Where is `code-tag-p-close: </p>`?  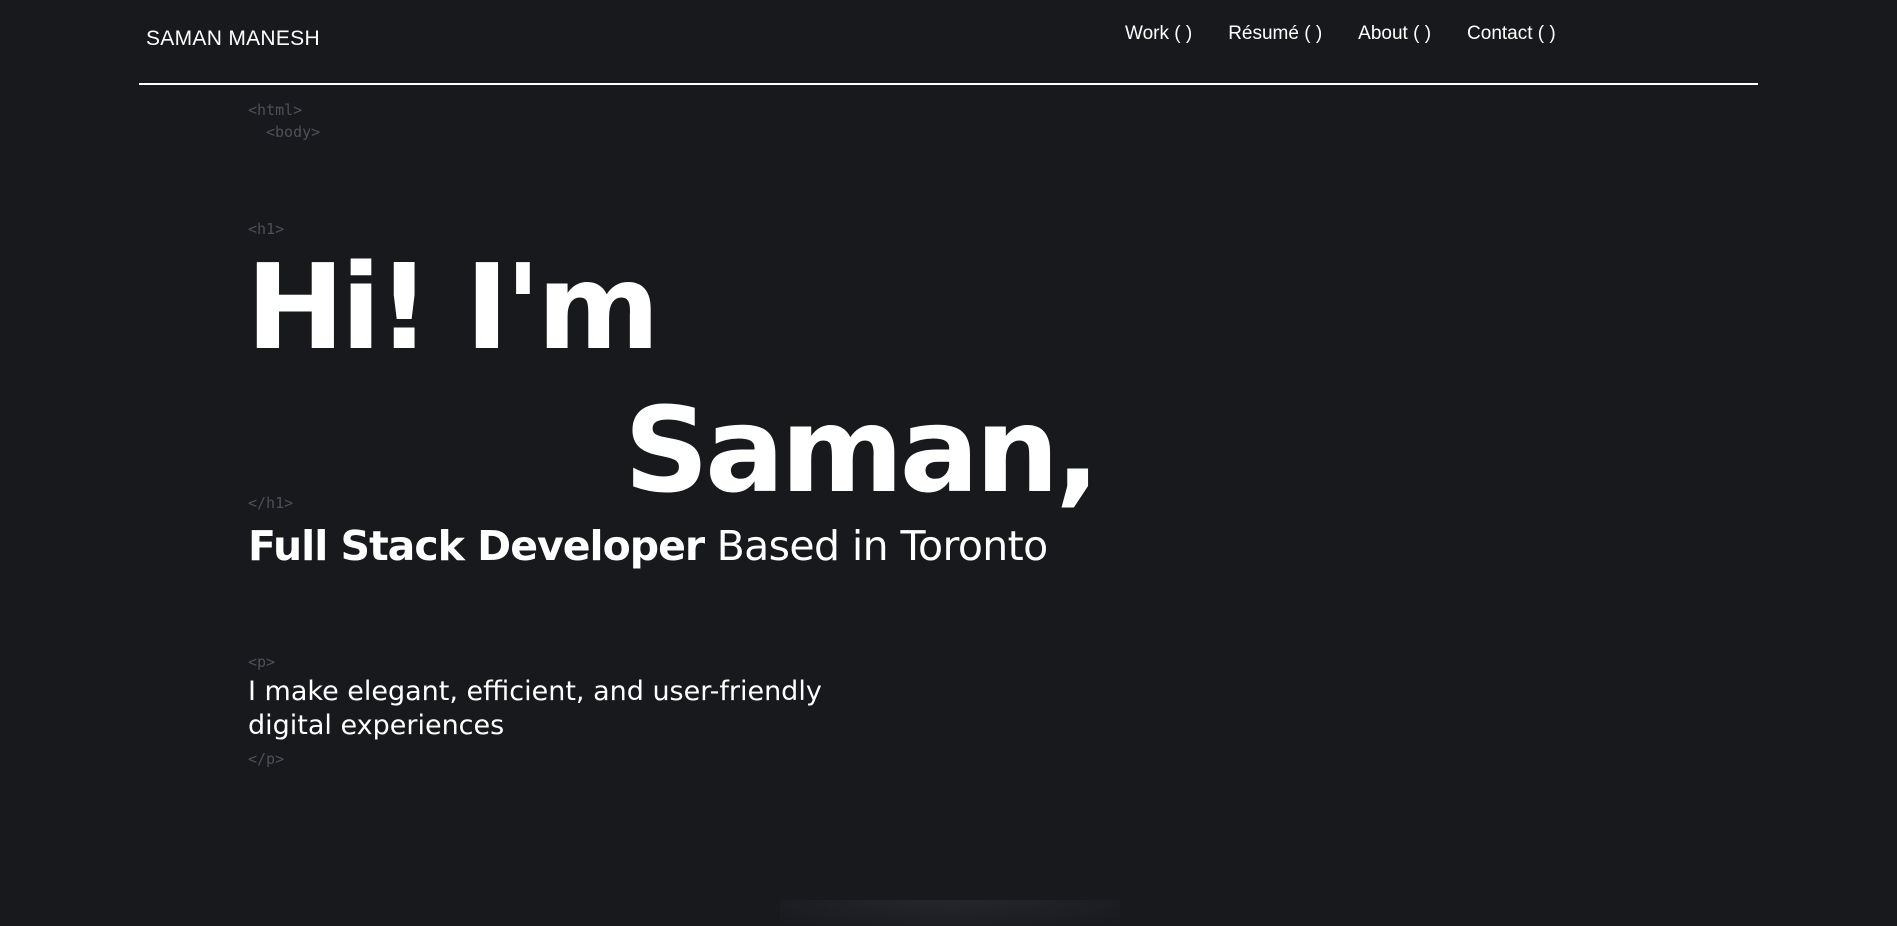
code-tag-p-close: </p> is located at coordinates (266, 759).